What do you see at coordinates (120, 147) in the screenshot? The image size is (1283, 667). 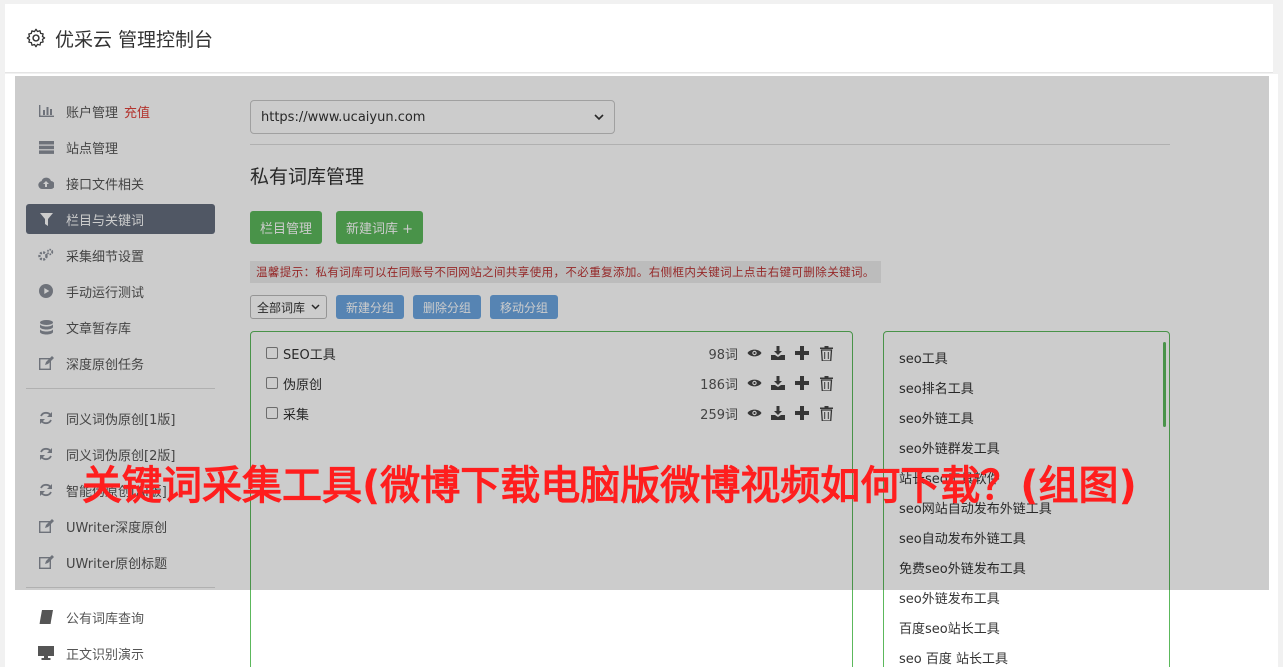 I see `sidebar-item-sites: 站点管理` at bounding box center [120, 147].